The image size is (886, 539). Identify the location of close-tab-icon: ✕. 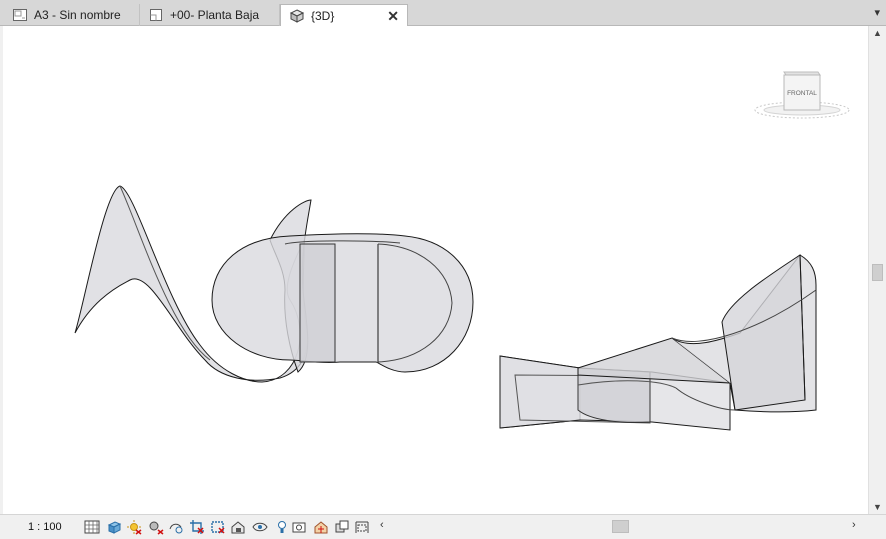
(393, 16).